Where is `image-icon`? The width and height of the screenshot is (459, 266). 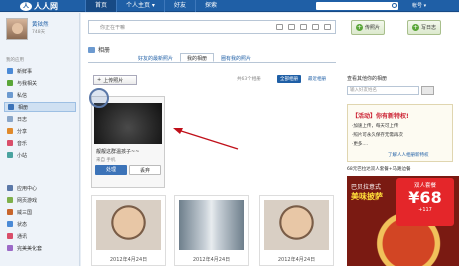
image-icon is located at coordinates (291, 27).